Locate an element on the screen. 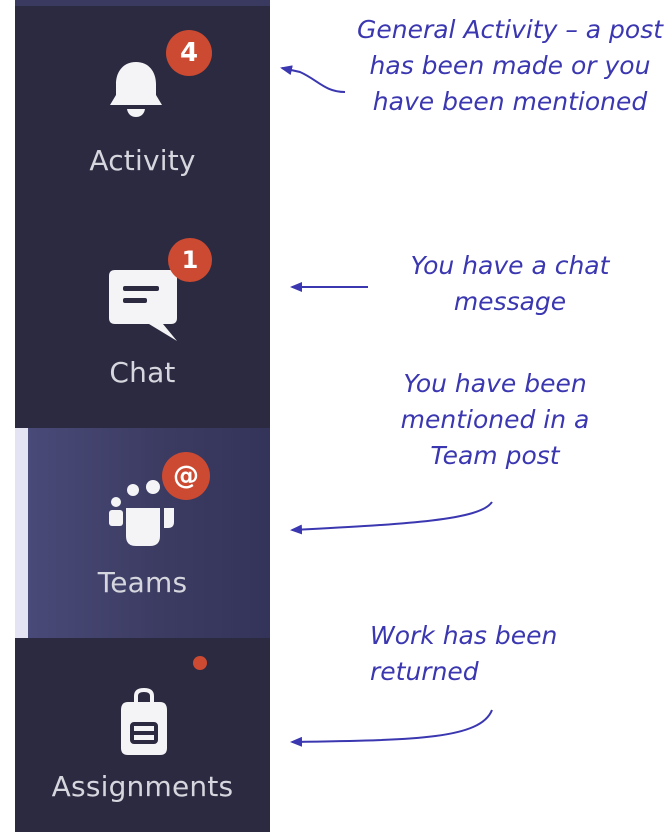 The image size is (668, 832). arrow-teams is located at coordinates (391, 518).